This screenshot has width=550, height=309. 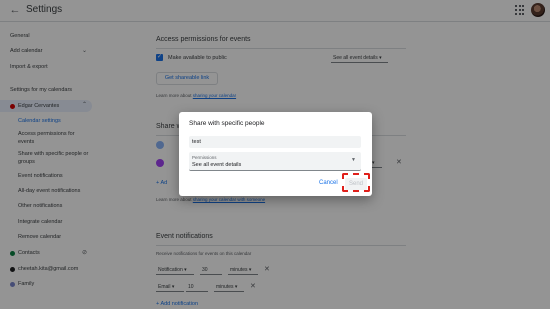 I want to click on permissions-label: Permissions, so click(x=204, y=157).